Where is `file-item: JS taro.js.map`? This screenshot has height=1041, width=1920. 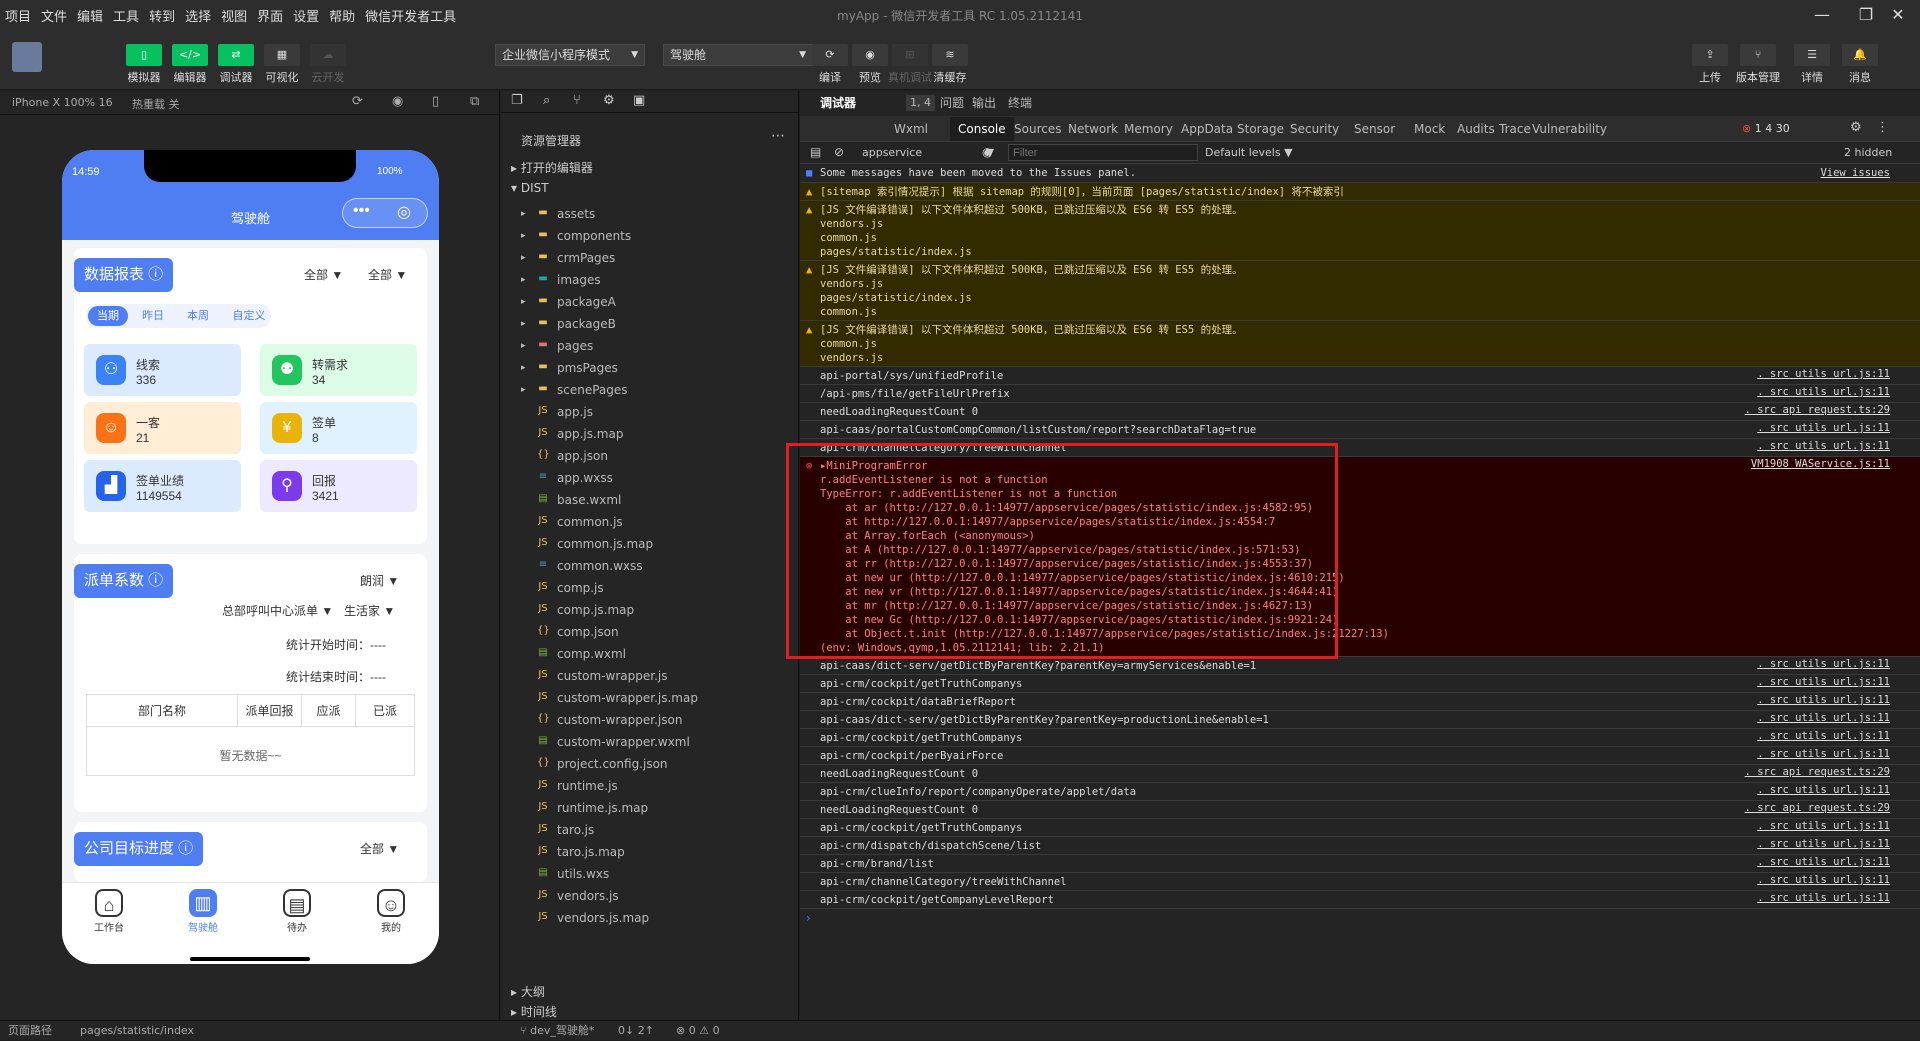 file-item: JS taro.js.map is located at coordinates (650, 852).